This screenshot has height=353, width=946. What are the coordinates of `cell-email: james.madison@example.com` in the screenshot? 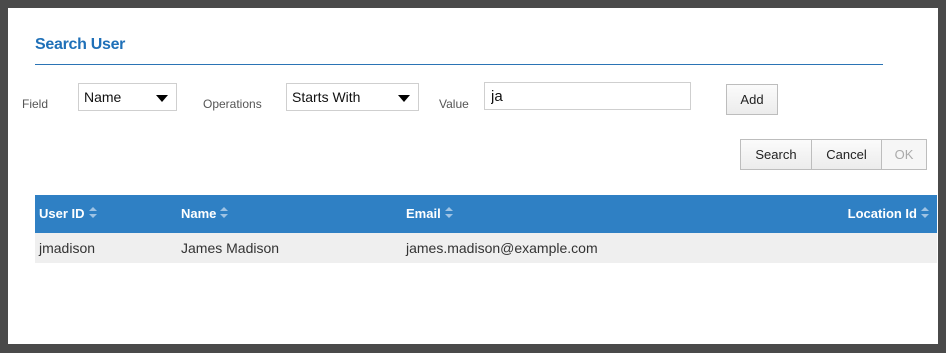 It's located at (502, 248).